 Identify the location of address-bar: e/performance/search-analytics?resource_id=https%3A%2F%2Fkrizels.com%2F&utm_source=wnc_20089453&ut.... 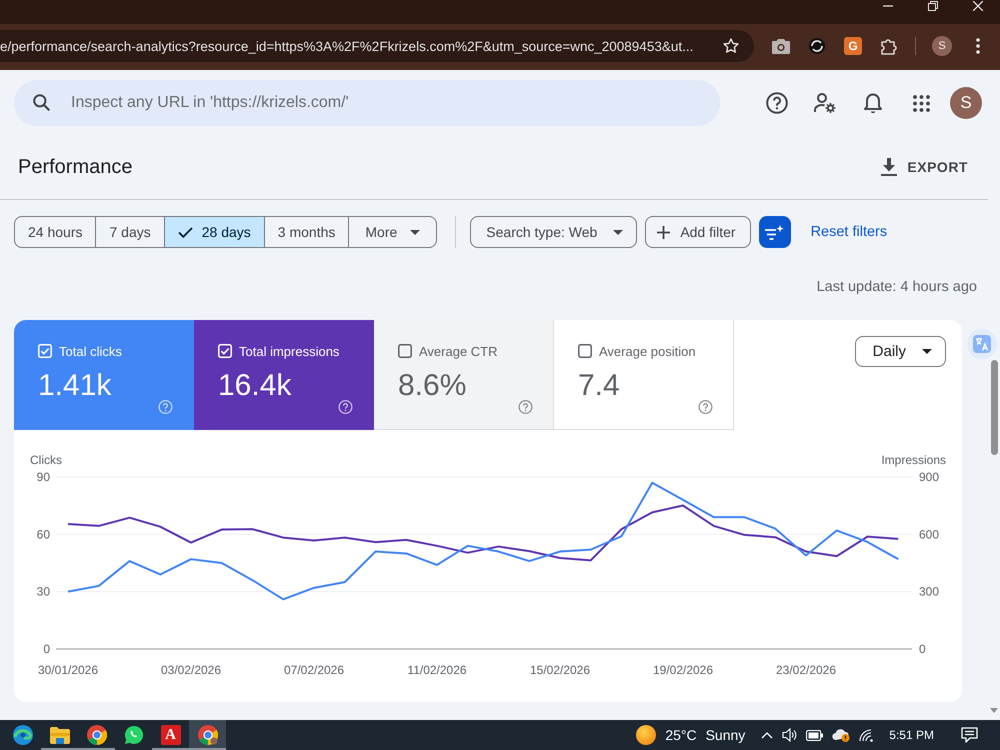
(377, 46).